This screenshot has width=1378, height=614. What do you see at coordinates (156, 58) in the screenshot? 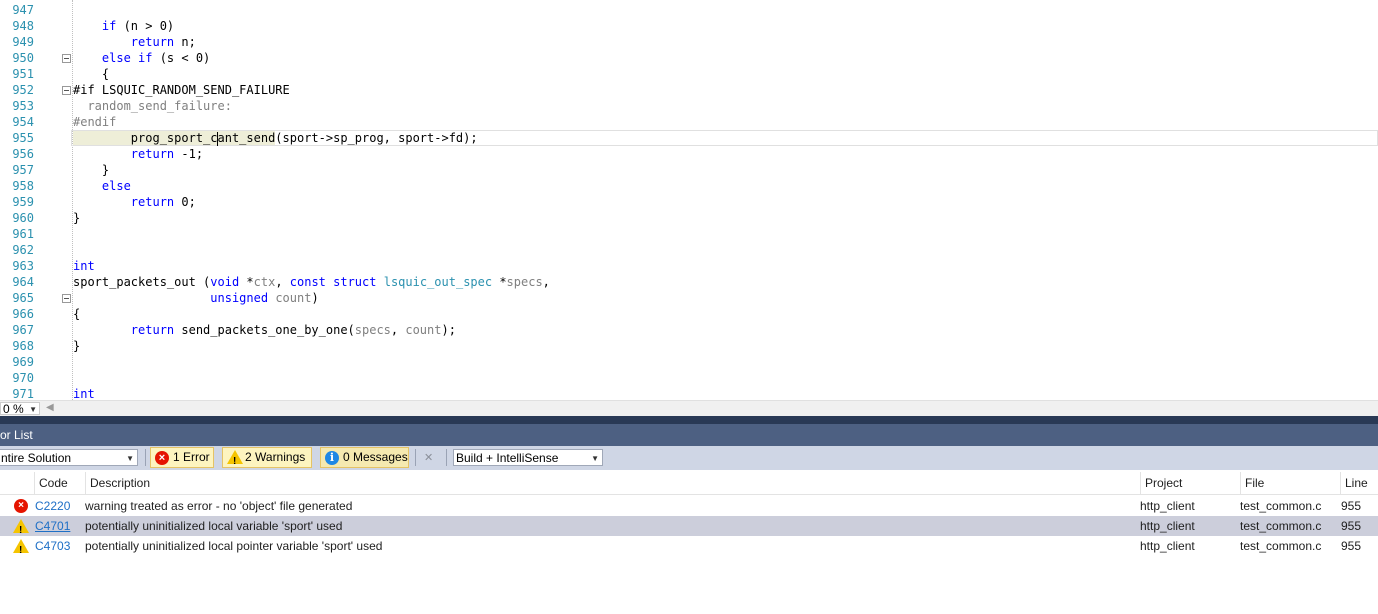
I see `code-text: else if (s < 0)` at bounding box center [156, 58].